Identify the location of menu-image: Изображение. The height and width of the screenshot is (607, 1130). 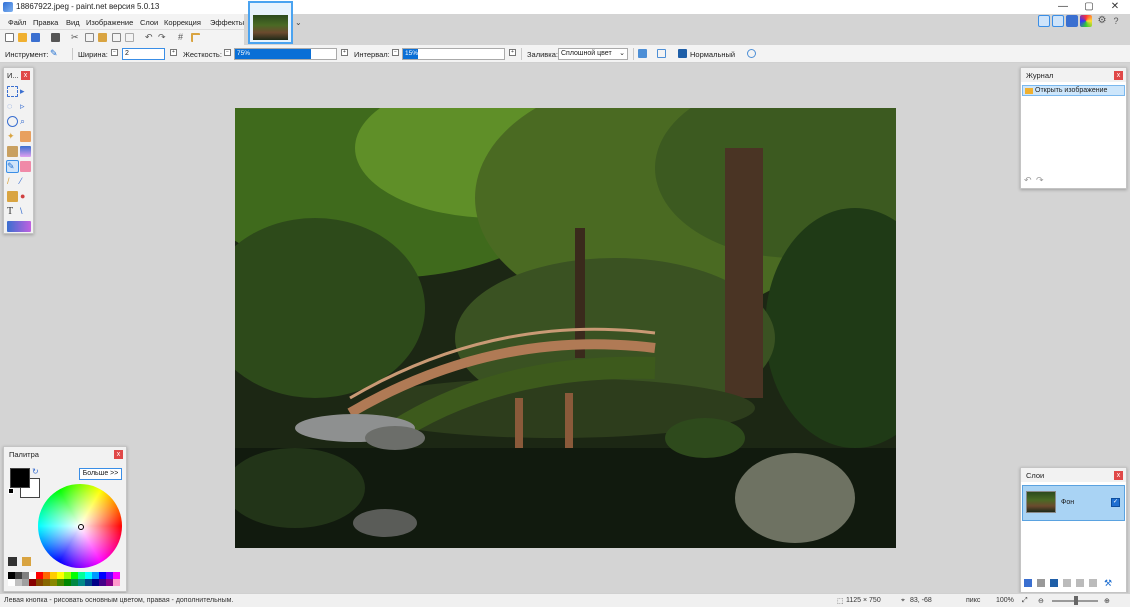
(109, 22).